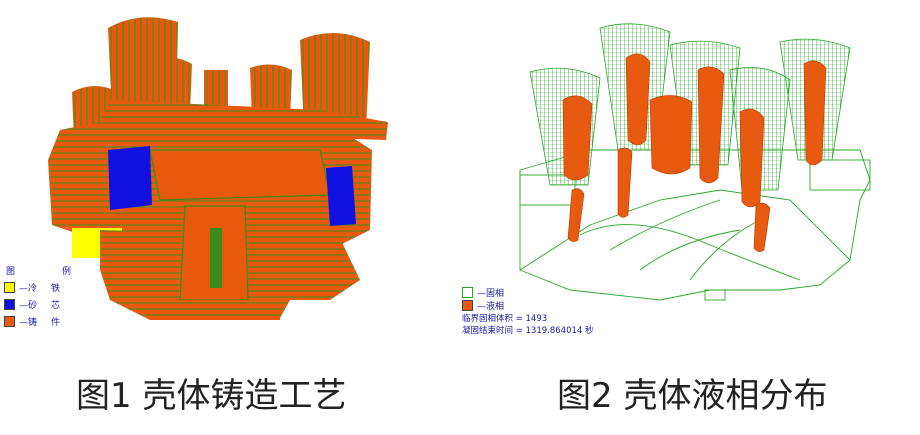 This screenshot has width=920, height=435. Describe the element at coordinates (505, 319) in the screenshot. I see `critical-solid-volume-text: 临界固相体积 = 1493` at that location.